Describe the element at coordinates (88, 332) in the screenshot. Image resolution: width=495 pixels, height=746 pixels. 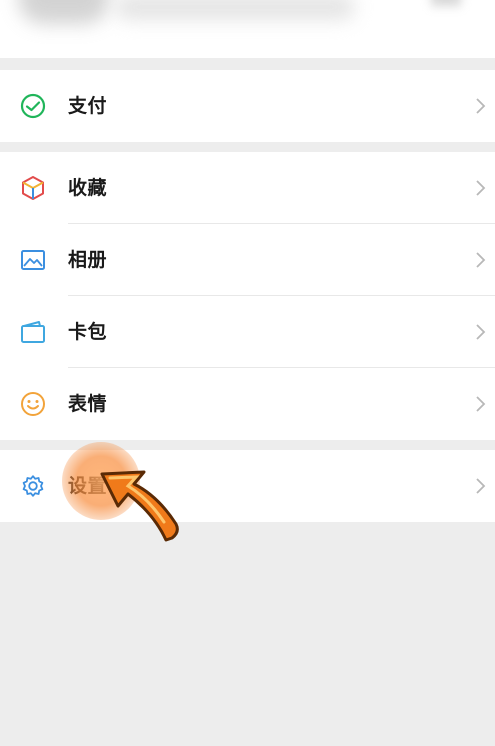
I see `menu-item-label: 卡包` at that location.